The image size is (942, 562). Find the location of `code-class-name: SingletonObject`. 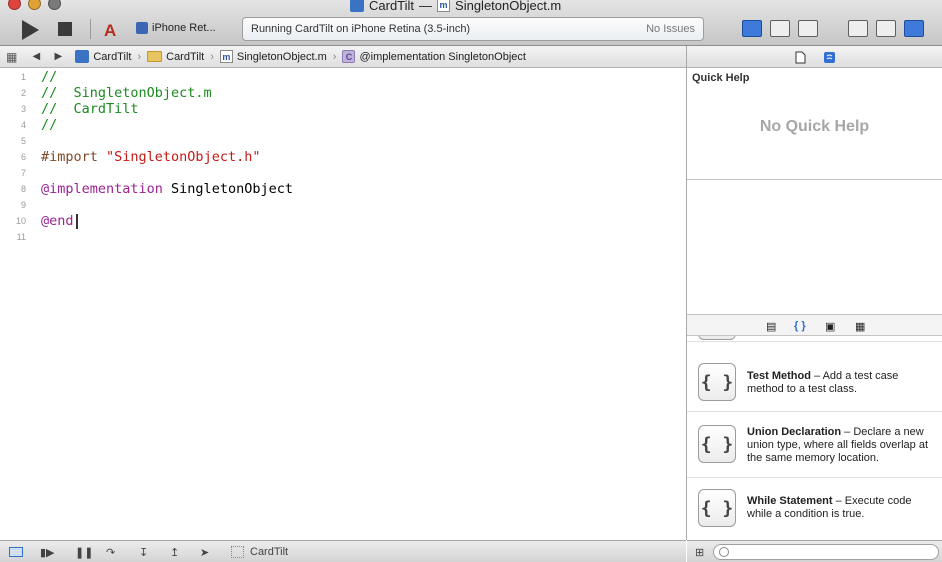

code-class-name: SingletonObject is located at coordinates (227, 189).